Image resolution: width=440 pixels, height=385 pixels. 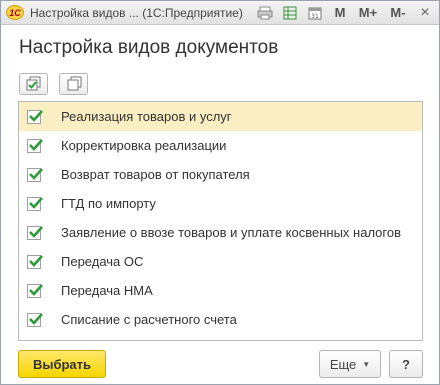 I want to click on item-label: Списание с расчетного счета, so click(x=149, y=319).